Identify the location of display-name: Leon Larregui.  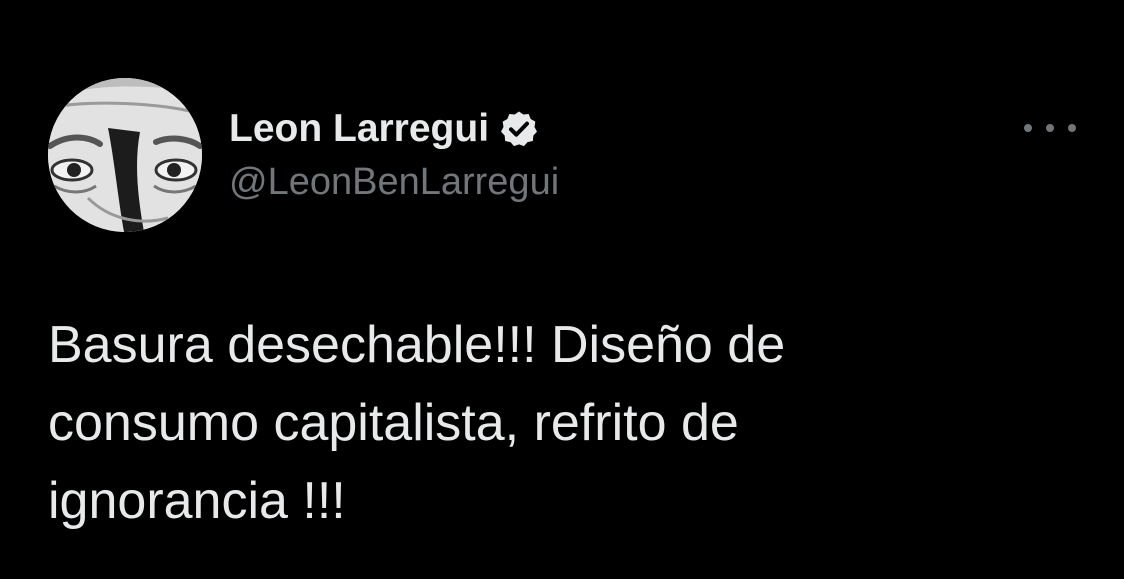
(359, 129).